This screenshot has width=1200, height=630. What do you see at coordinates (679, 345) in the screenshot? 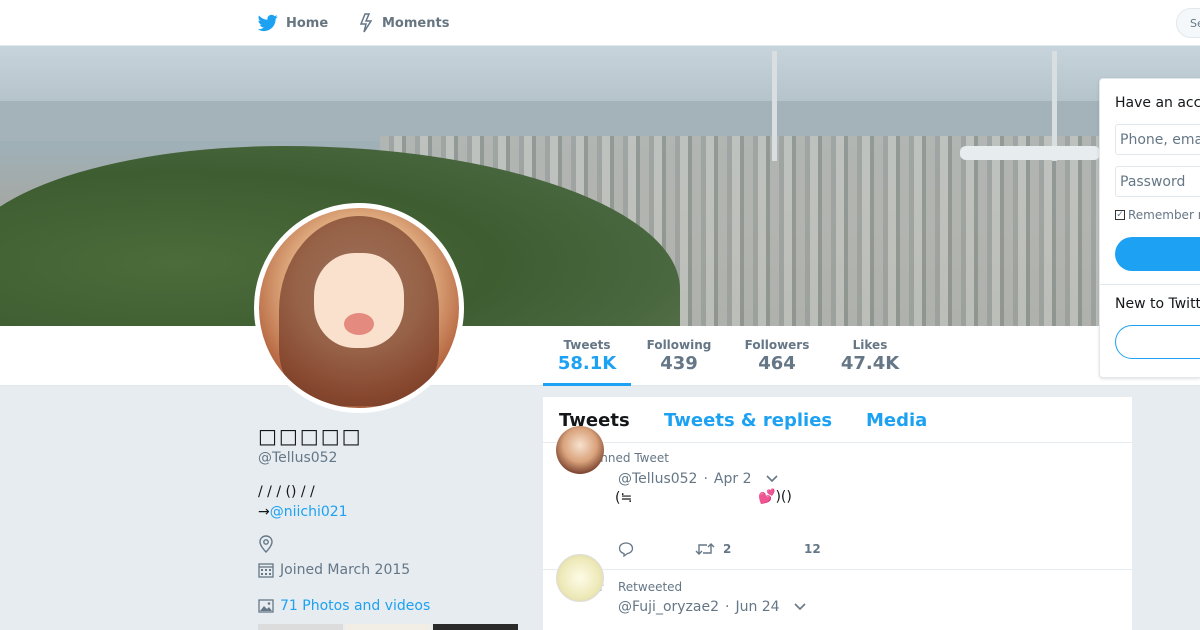
I see `stat-label: Following` at bounding box center [679, 345].